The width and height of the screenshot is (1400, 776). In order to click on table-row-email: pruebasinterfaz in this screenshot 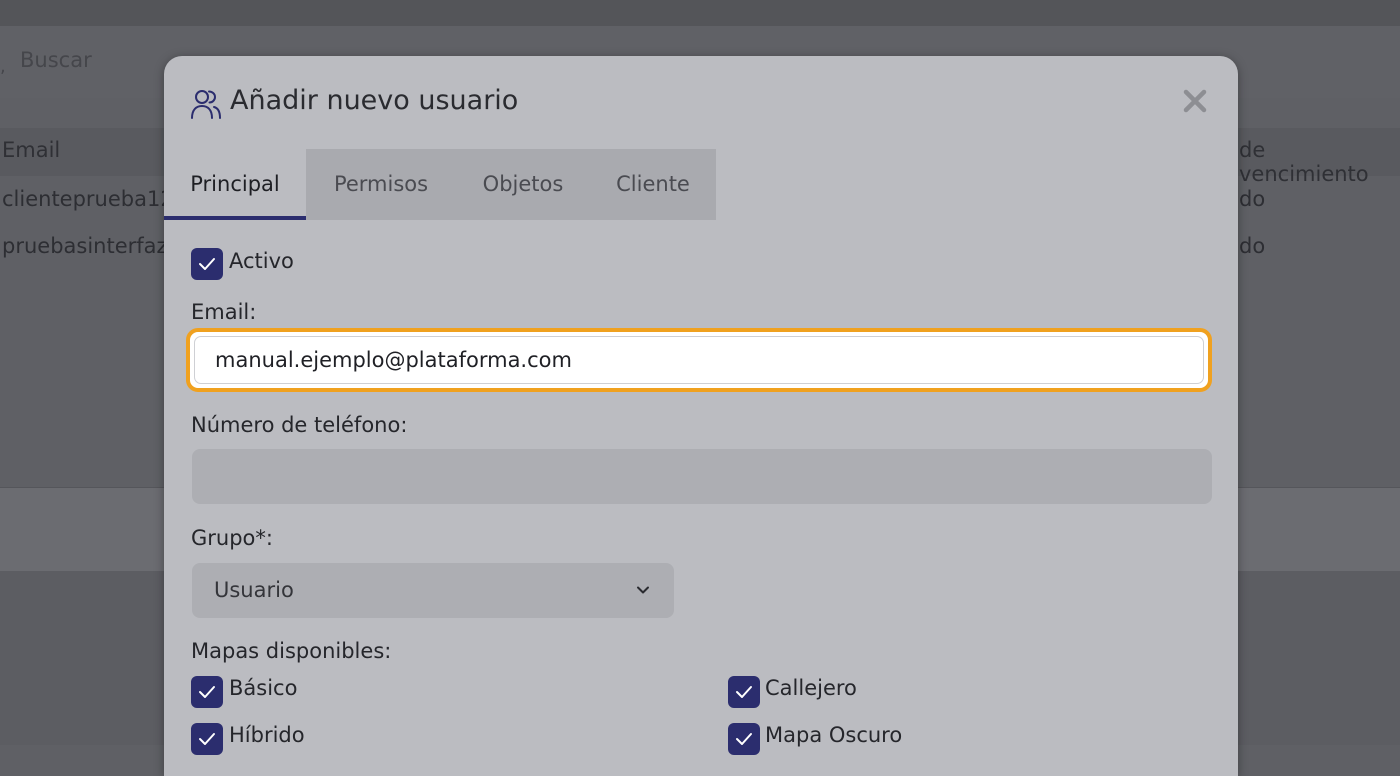, I will do `click(85, 246)`.